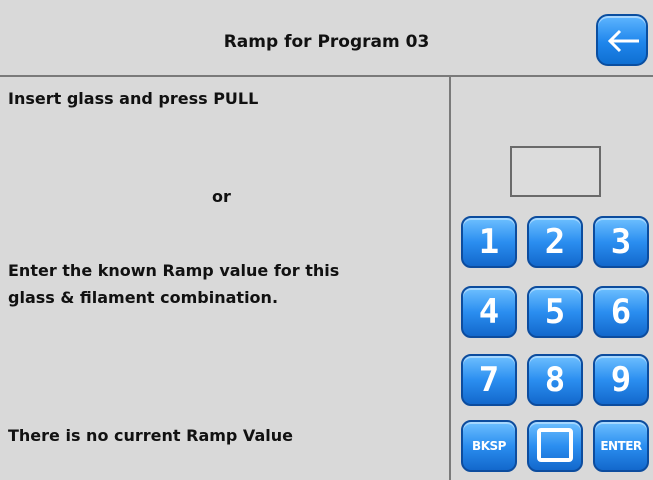 Image resolution: width=653 pixels, height=480 pixels. I want to click on key-3-button: 3, so click(621, 242).